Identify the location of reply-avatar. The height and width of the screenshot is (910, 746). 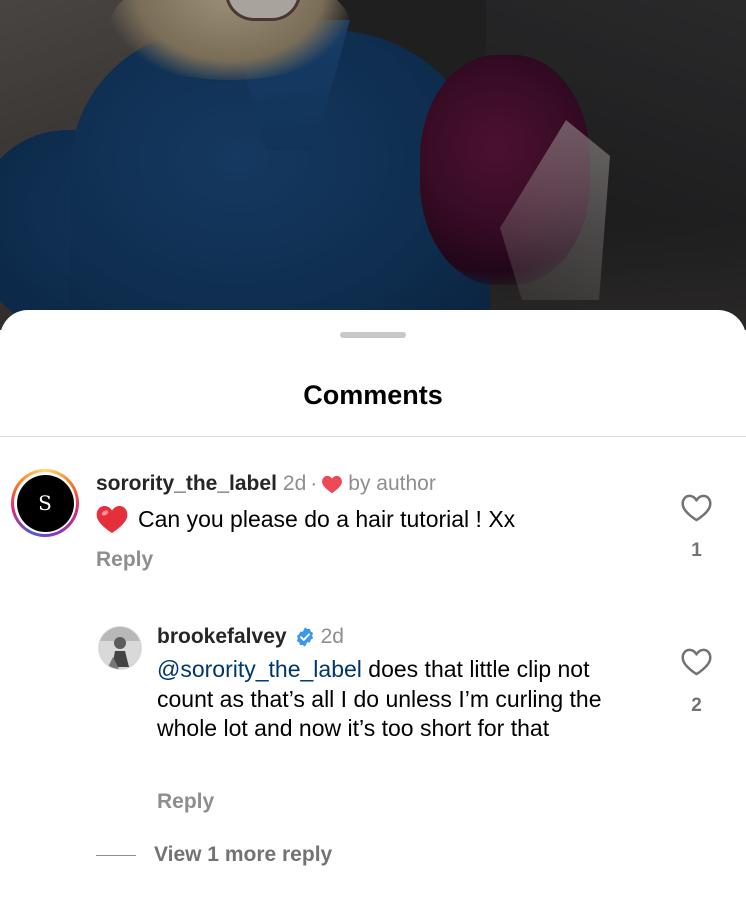
(120, 648).